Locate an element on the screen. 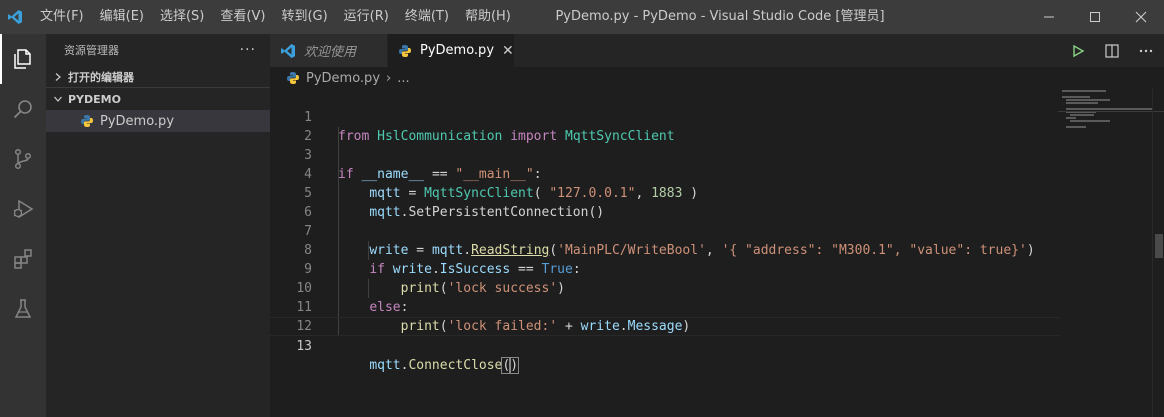 The height and width of the screenshot is (417, 1164). tab-welcome: 欢迎使用 is located at coordinates (329, 50).